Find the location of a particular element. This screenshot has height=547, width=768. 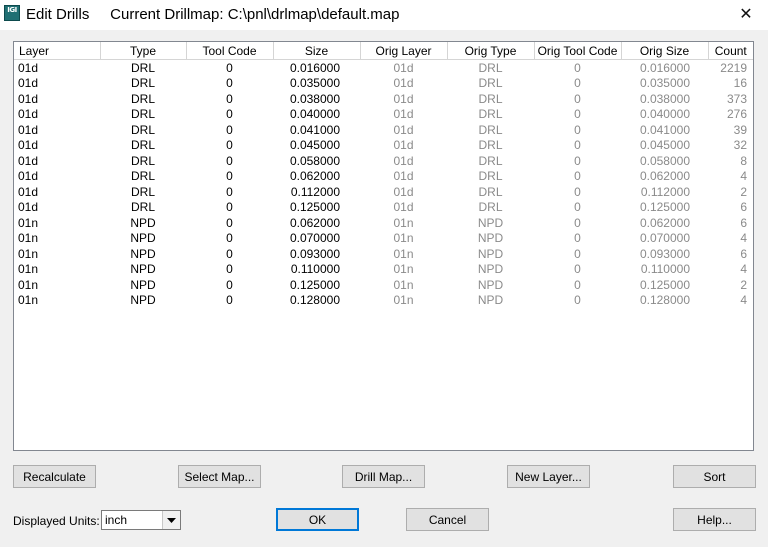

table-row: 01d DRL 0 0.041000 01d DRL 0 0.041000 39 is located at coordinates (383, 130).